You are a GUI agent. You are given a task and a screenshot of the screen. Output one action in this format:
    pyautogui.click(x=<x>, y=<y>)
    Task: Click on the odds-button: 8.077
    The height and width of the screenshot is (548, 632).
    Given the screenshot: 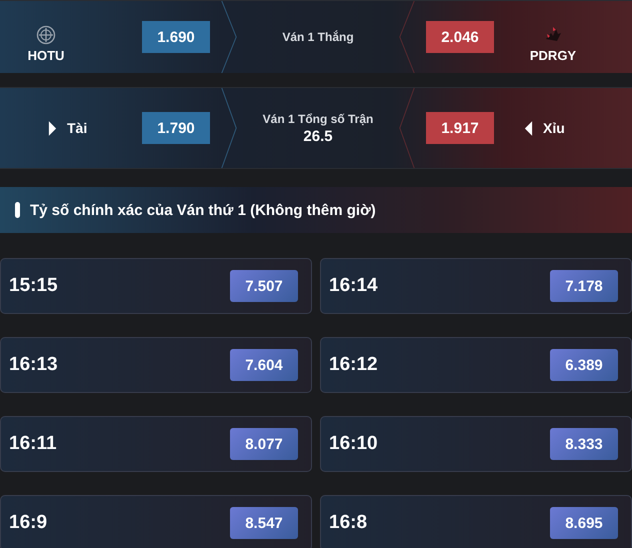 What is the action you would take?
    pyautogui.click(x=264, y=444)
    